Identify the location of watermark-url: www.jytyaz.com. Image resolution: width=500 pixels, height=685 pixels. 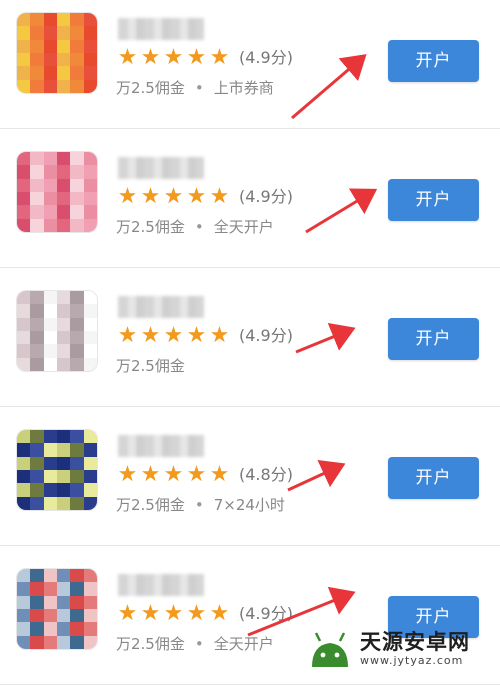
(412, 660).